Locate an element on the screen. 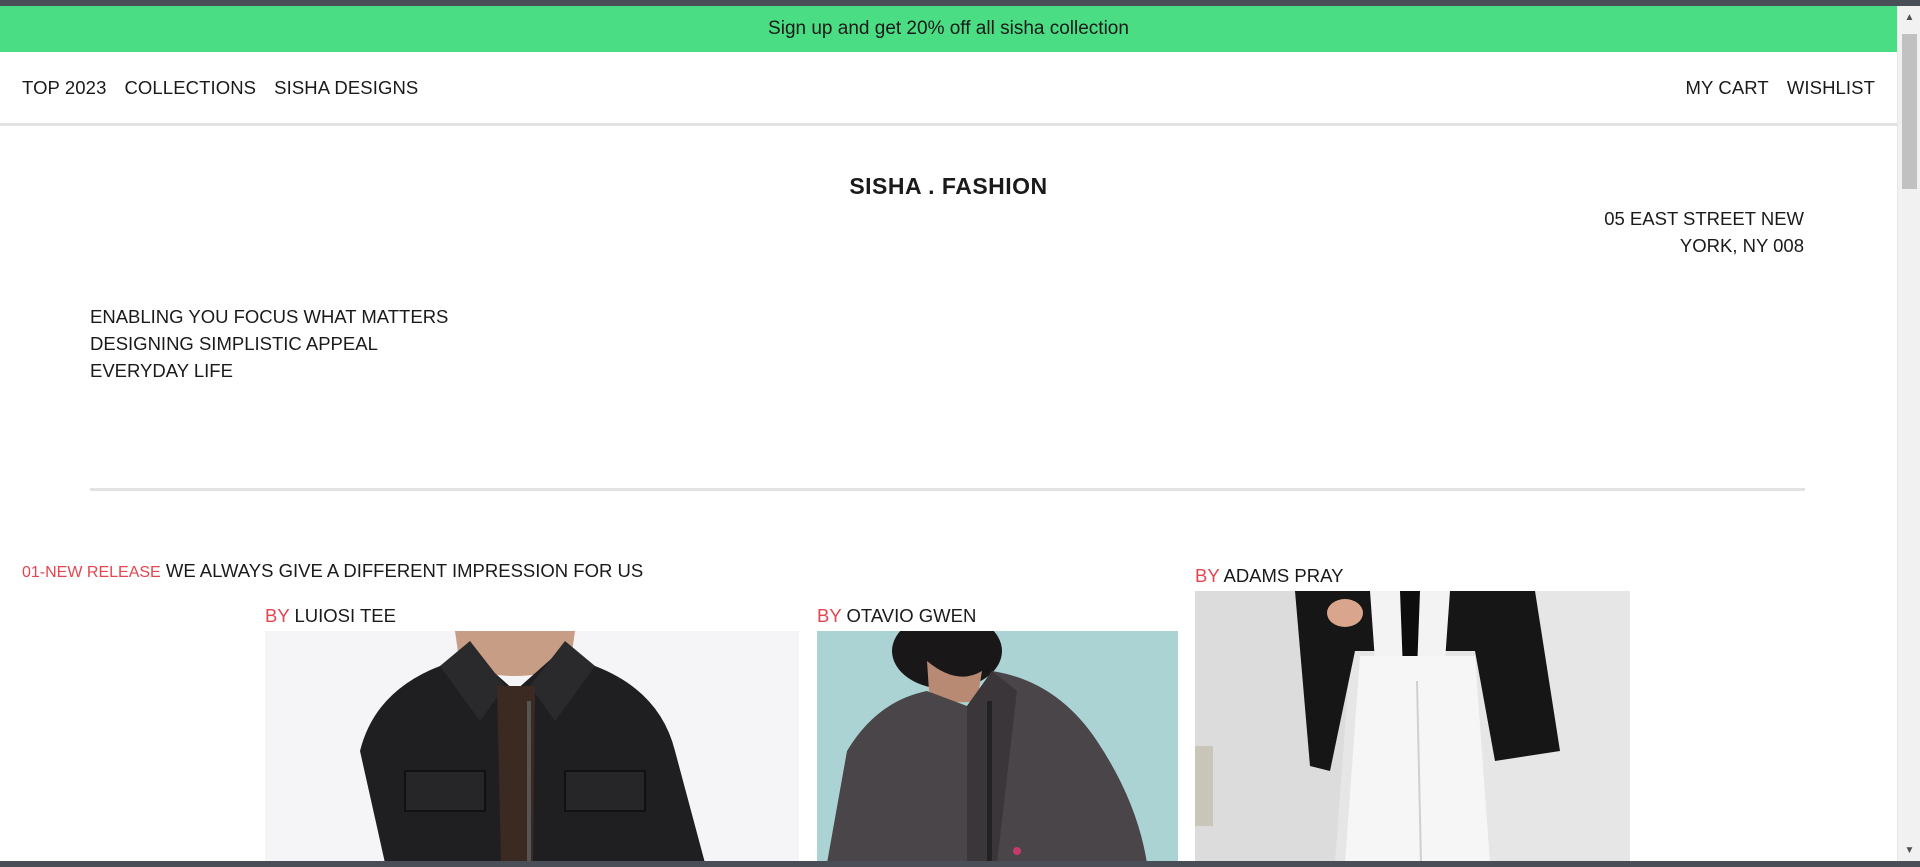  nav-collections: COLLECTIONS is located at coordinates (190, 88).